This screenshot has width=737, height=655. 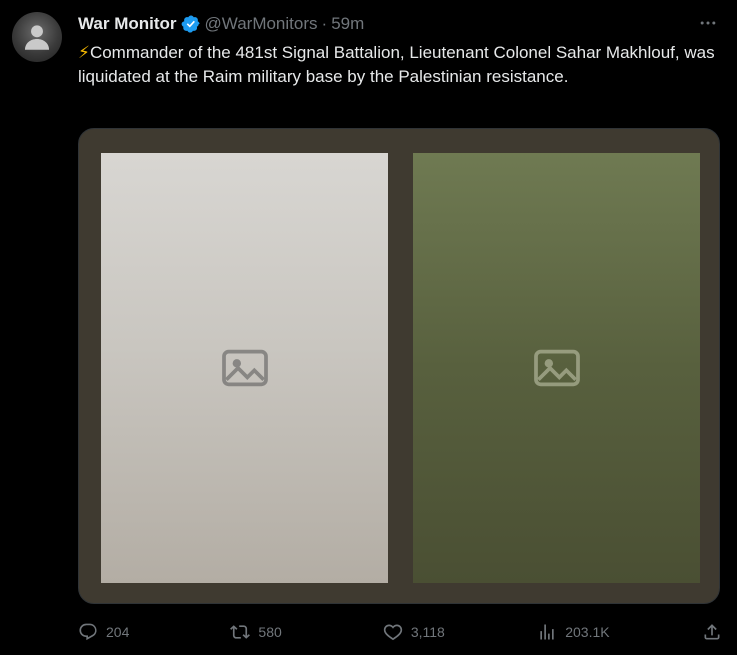 I want to click on analytics-icon, so click(x=547, y=632).